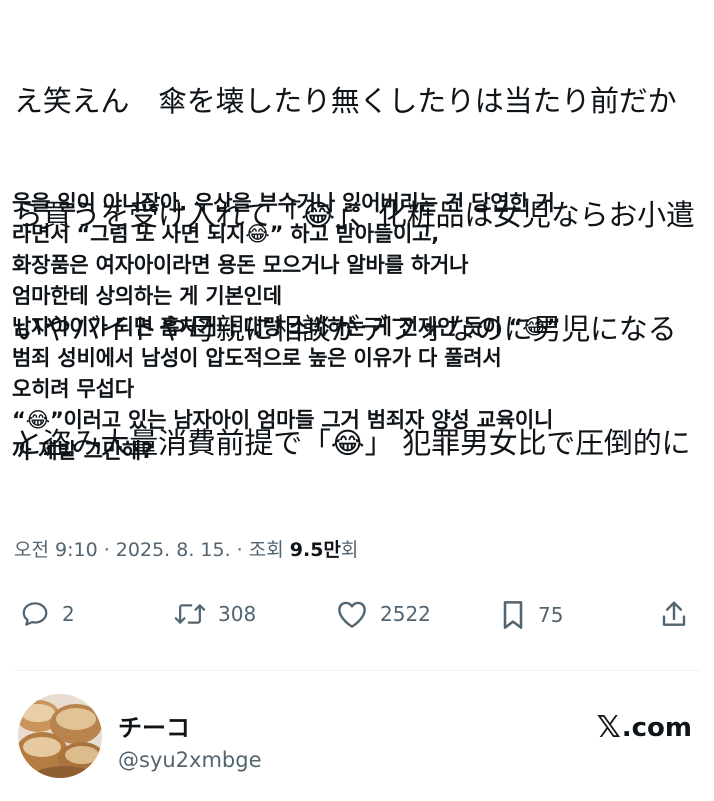 This screenshot has height=801, width=714. I want to click on translation-line: 남자아이가 되면 훔치거나 대량 소비하는 게 전제인 듯이 “😂”, so click(286, 327).